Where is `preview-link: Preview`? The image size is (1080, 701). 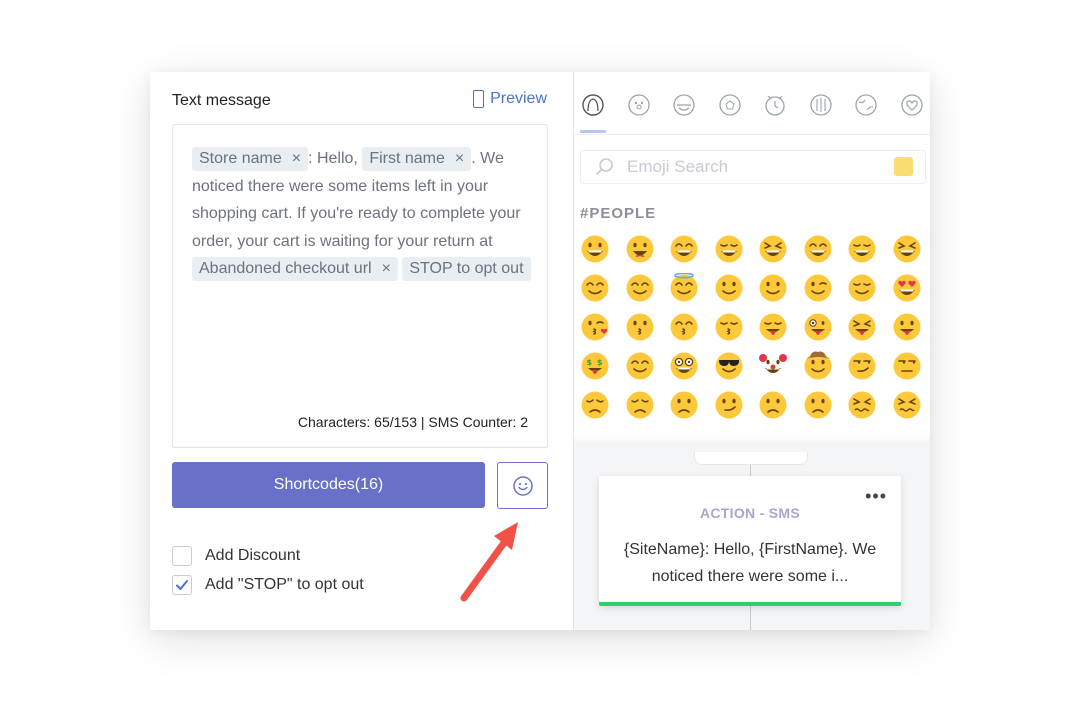 preview-link: Preview is located at coordinates (510, 99).